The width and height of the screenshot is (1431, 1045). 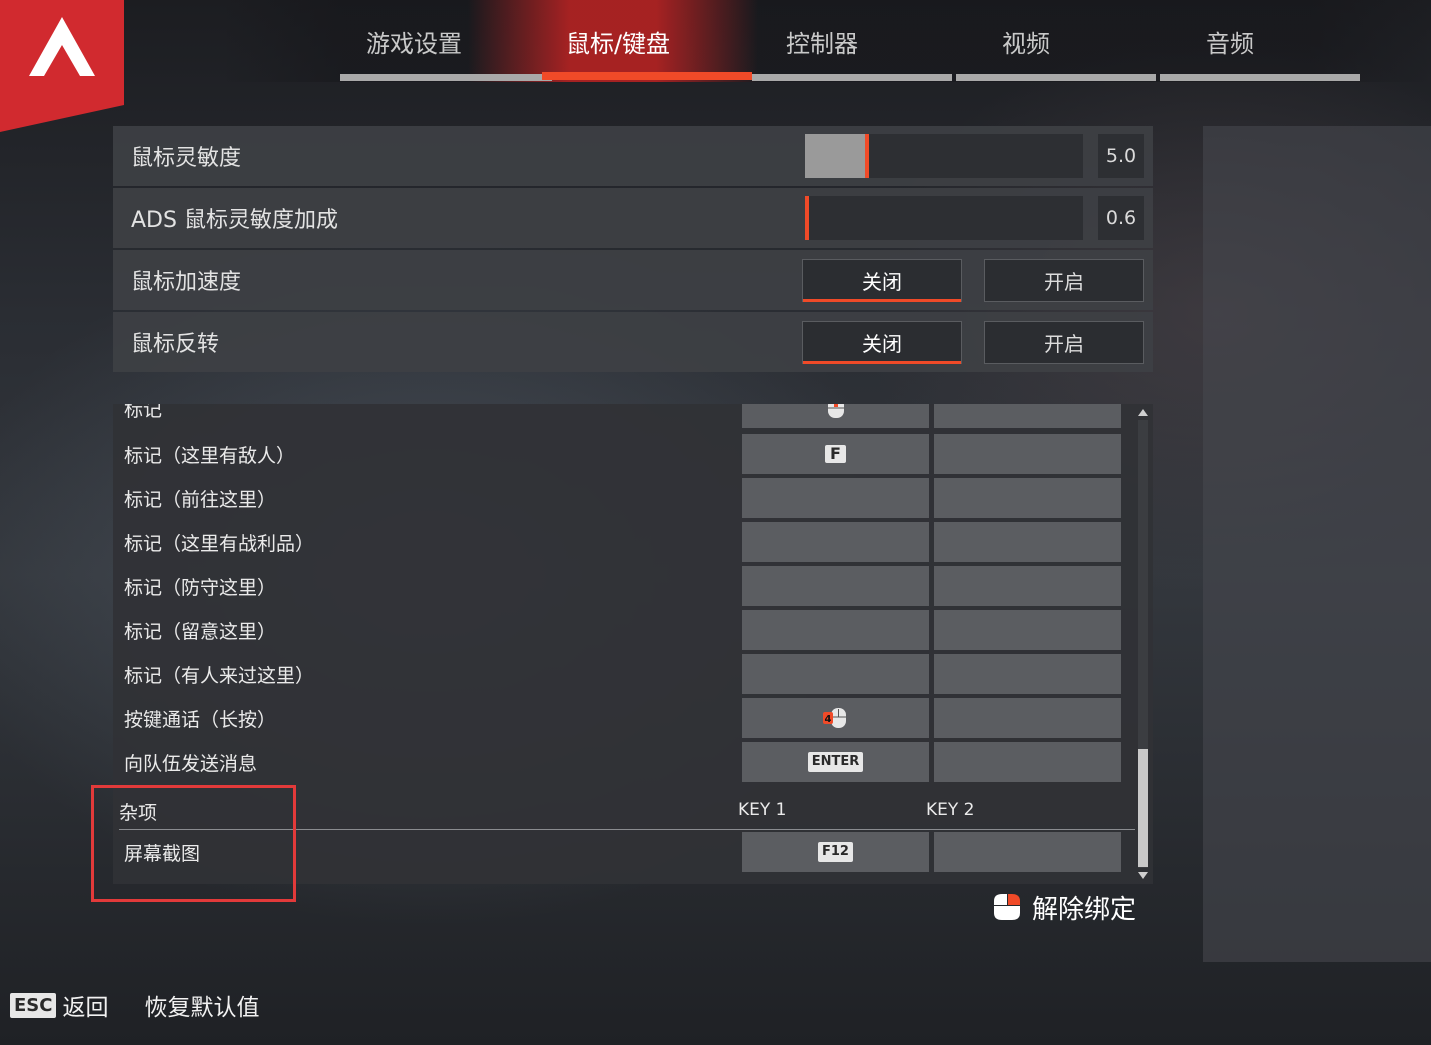 What do you see at coordinates (1064, 342) in the screenshot?
I see `invert-mouse-on-button: 开启` at bounding box center [1064, 342].